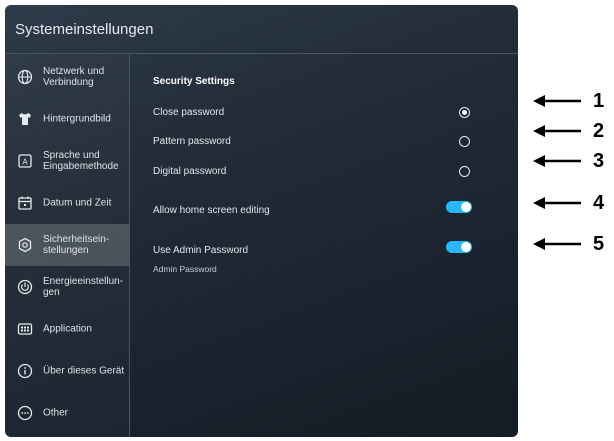 This screenshot has height=441, width=614. What do you see at coordinates (56, 413) in the screenshot?
I see `sidebar-item-label: Other` at bounding box center [56, 413].